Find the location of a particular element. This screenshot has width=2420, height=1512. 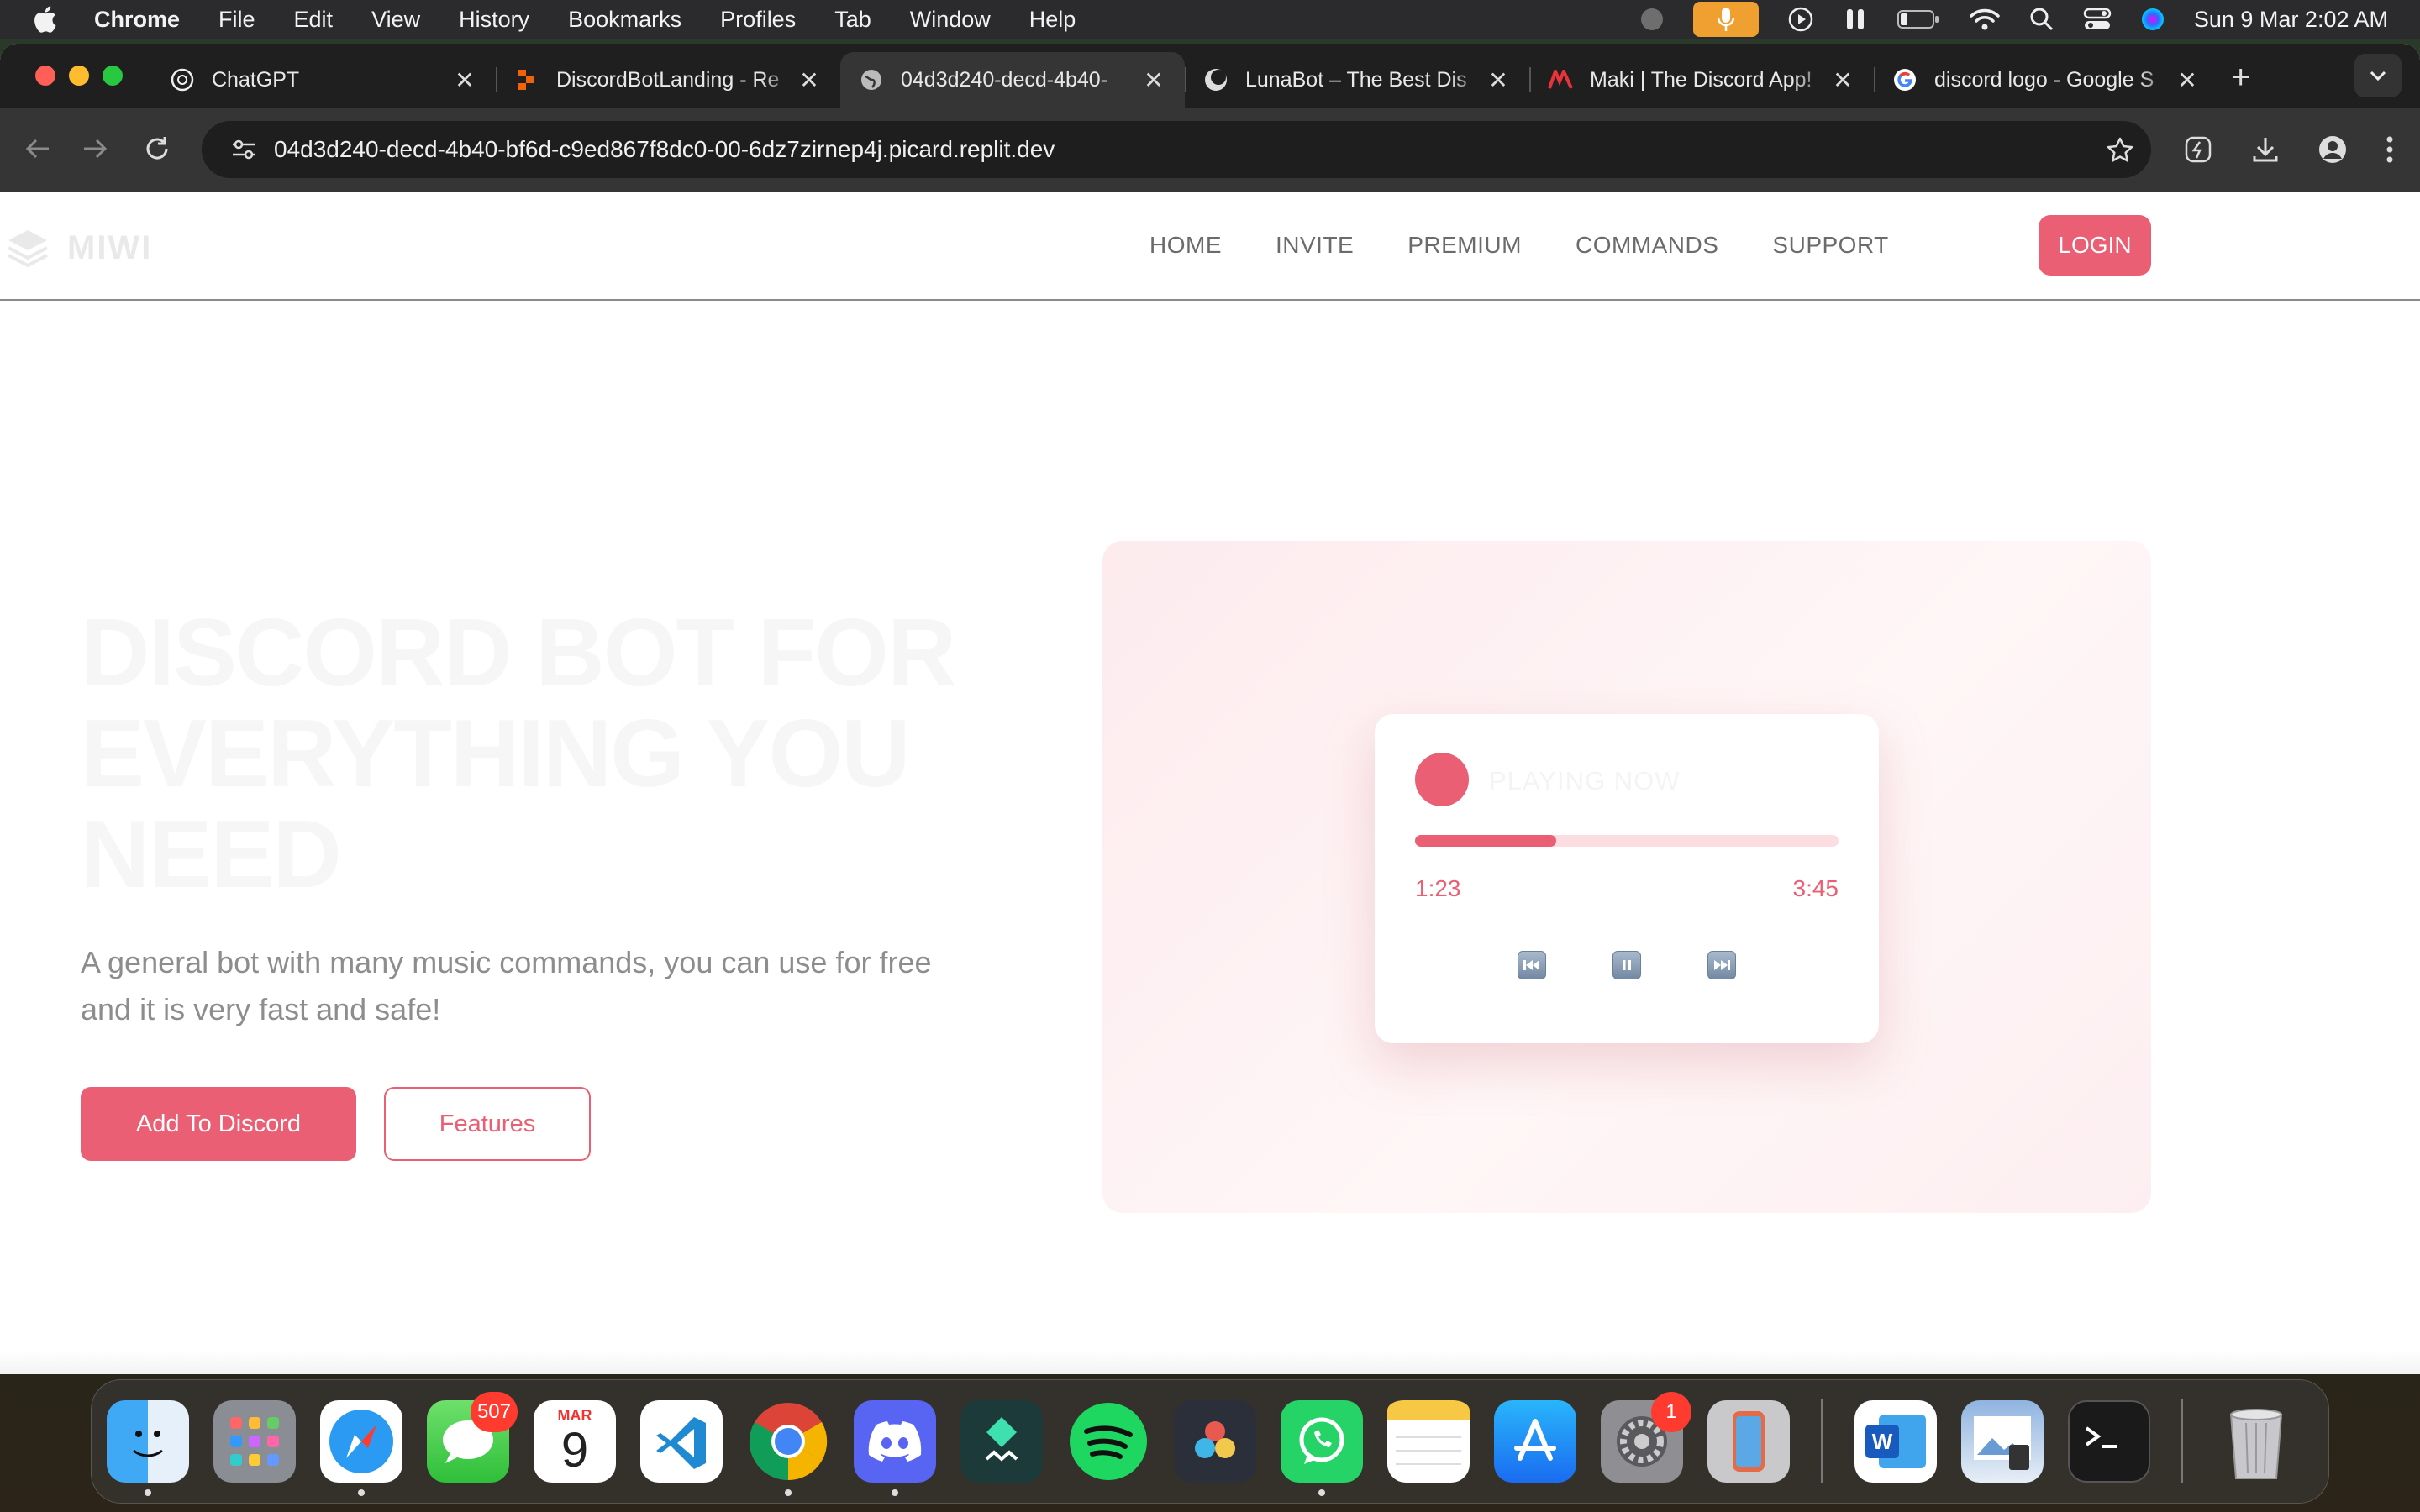

notes-icon is located at coordinates (1428, 1441).